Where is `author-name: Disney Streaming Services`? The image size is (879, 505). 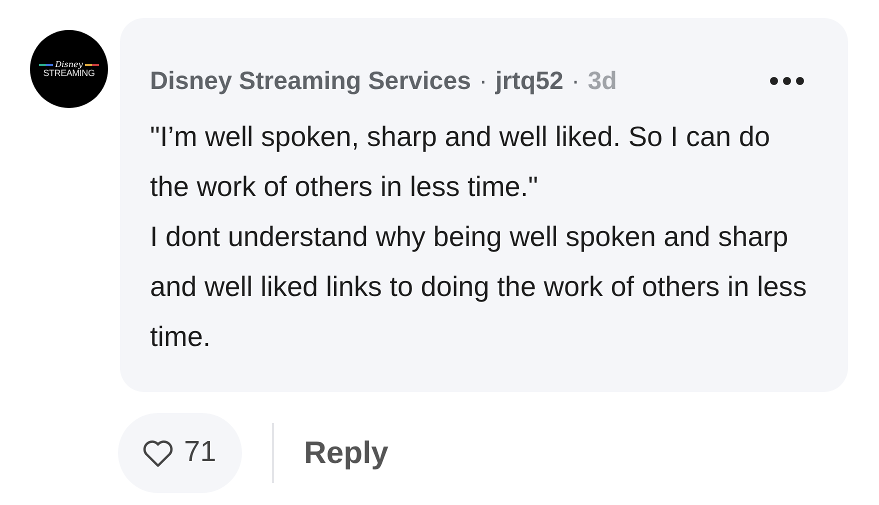 author-name: Disney Streaming Services is located at coordinates (310, 81).